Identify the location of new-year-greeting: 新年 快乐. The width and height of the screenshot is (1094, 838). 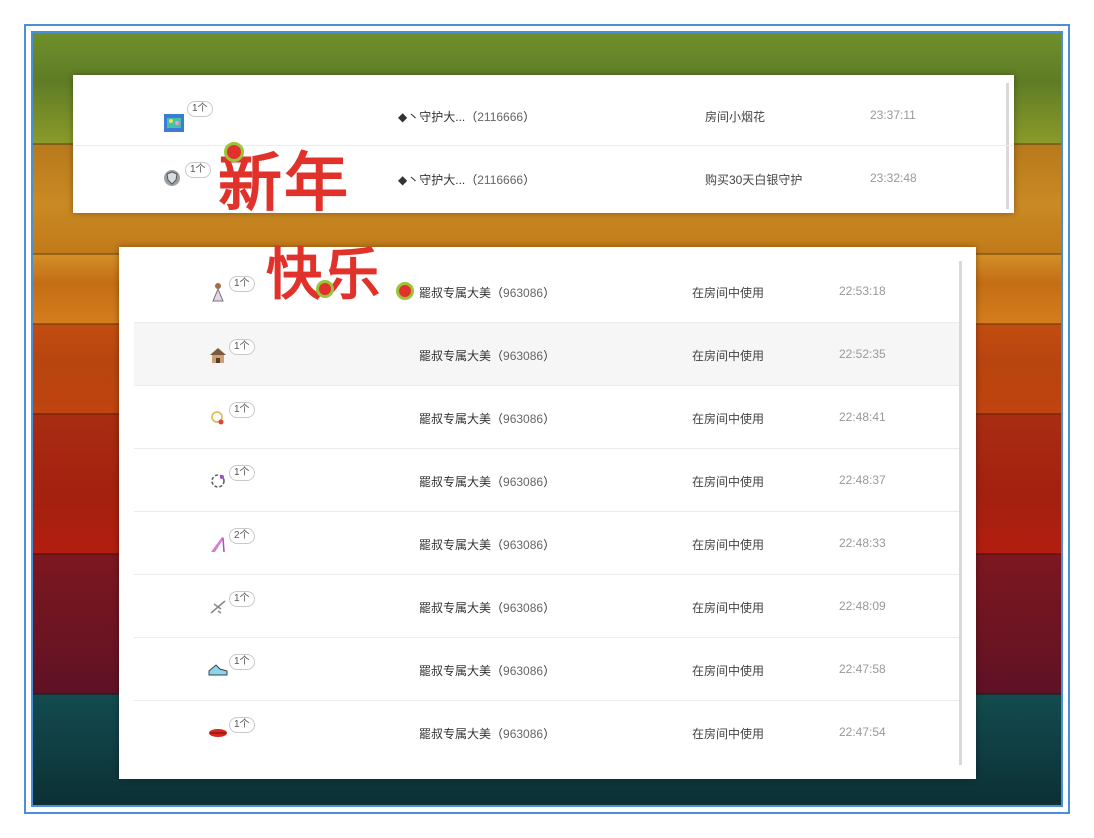
(328, 227).